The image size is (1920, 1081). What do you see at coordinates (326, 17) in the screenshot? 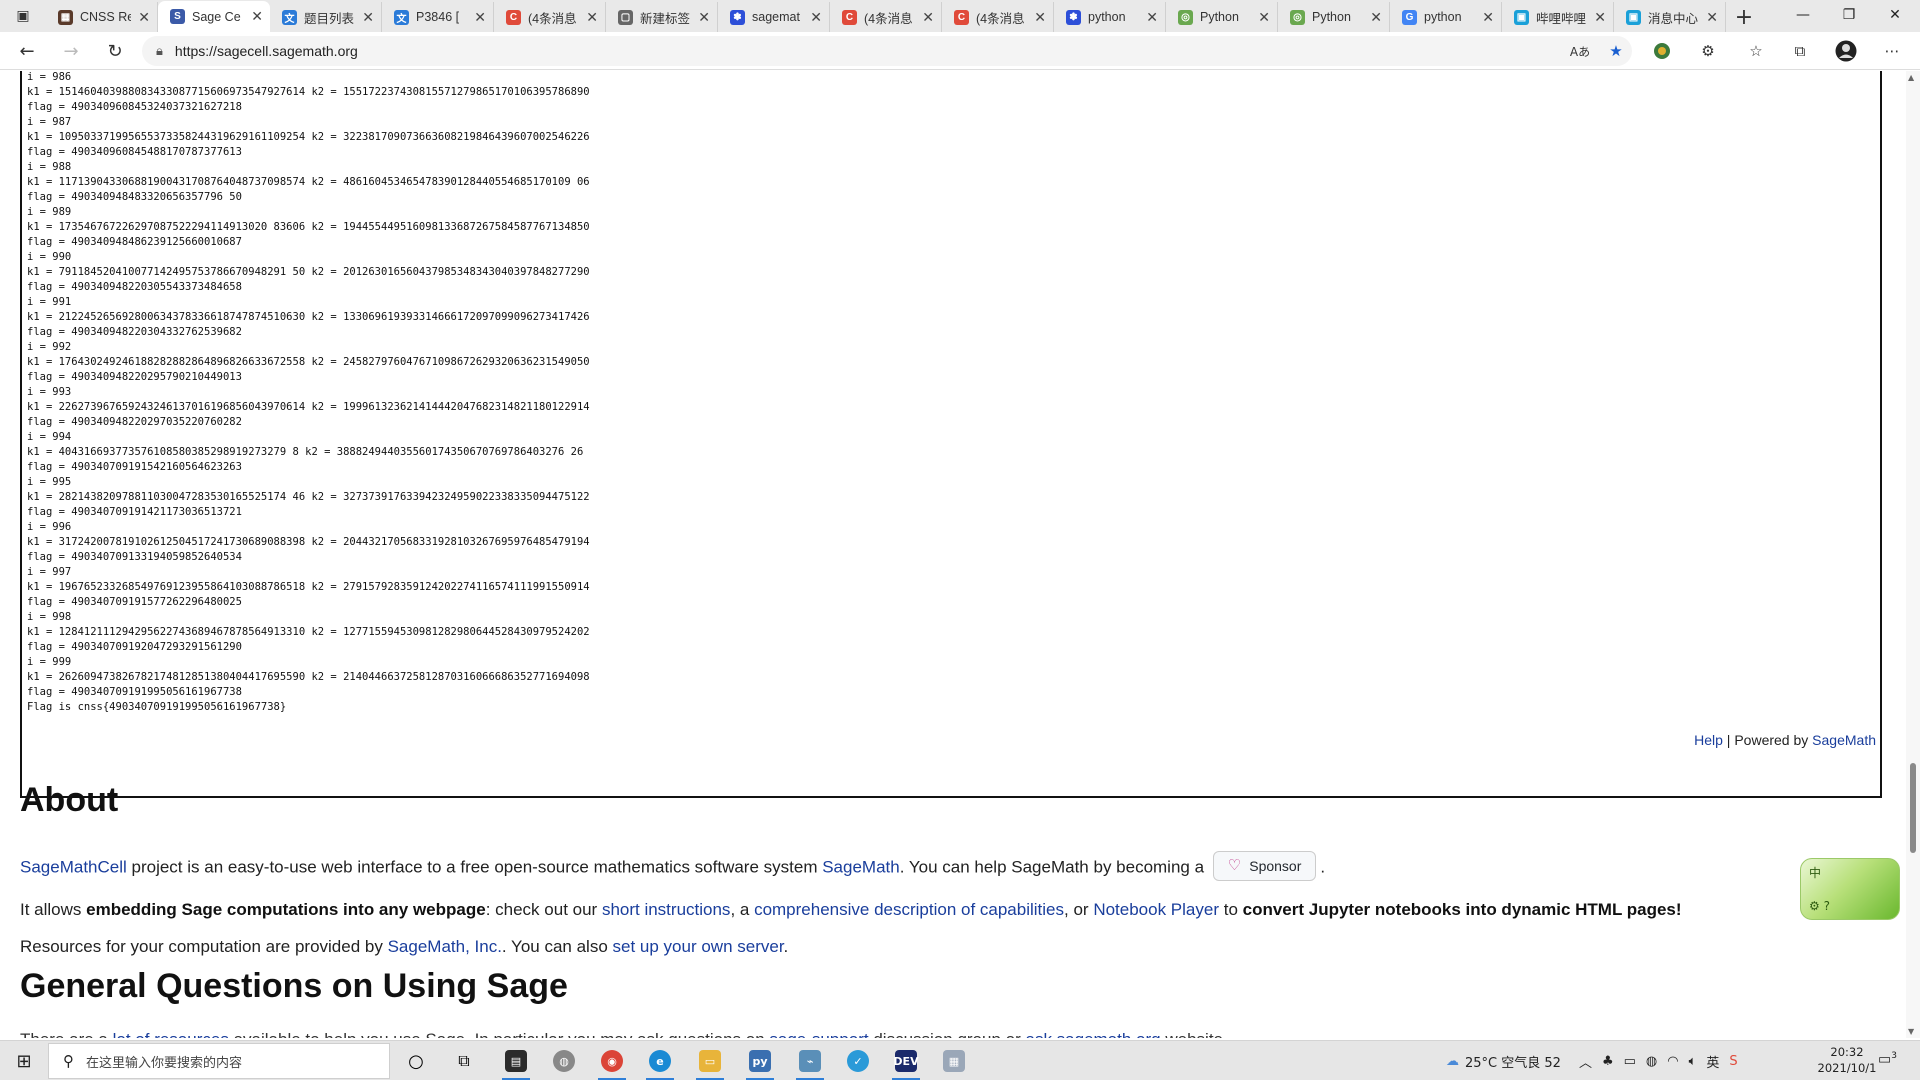
I see `browser-tab: 文题目列表 ✕` at bounding box center [326, 17].